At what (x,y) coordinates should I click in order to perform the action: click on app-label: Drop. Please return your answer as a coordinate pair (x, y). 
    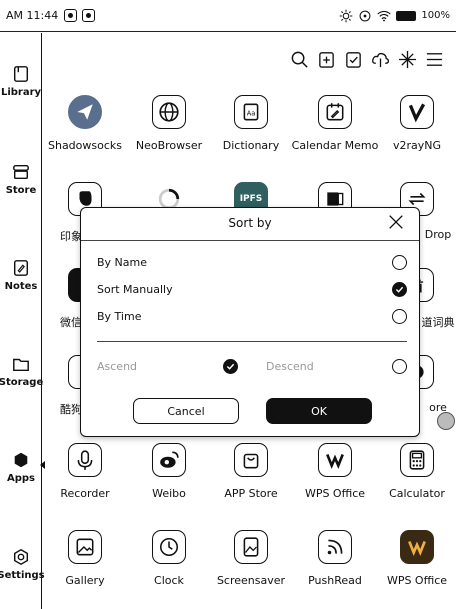
    Looking at the image, I should click on (438, 234).